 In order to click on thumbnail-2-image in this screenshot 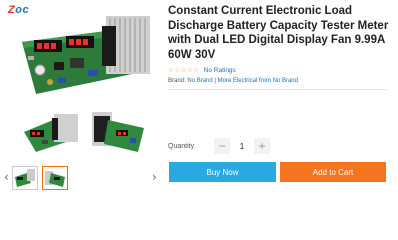, I will do `click(55, 179)`.